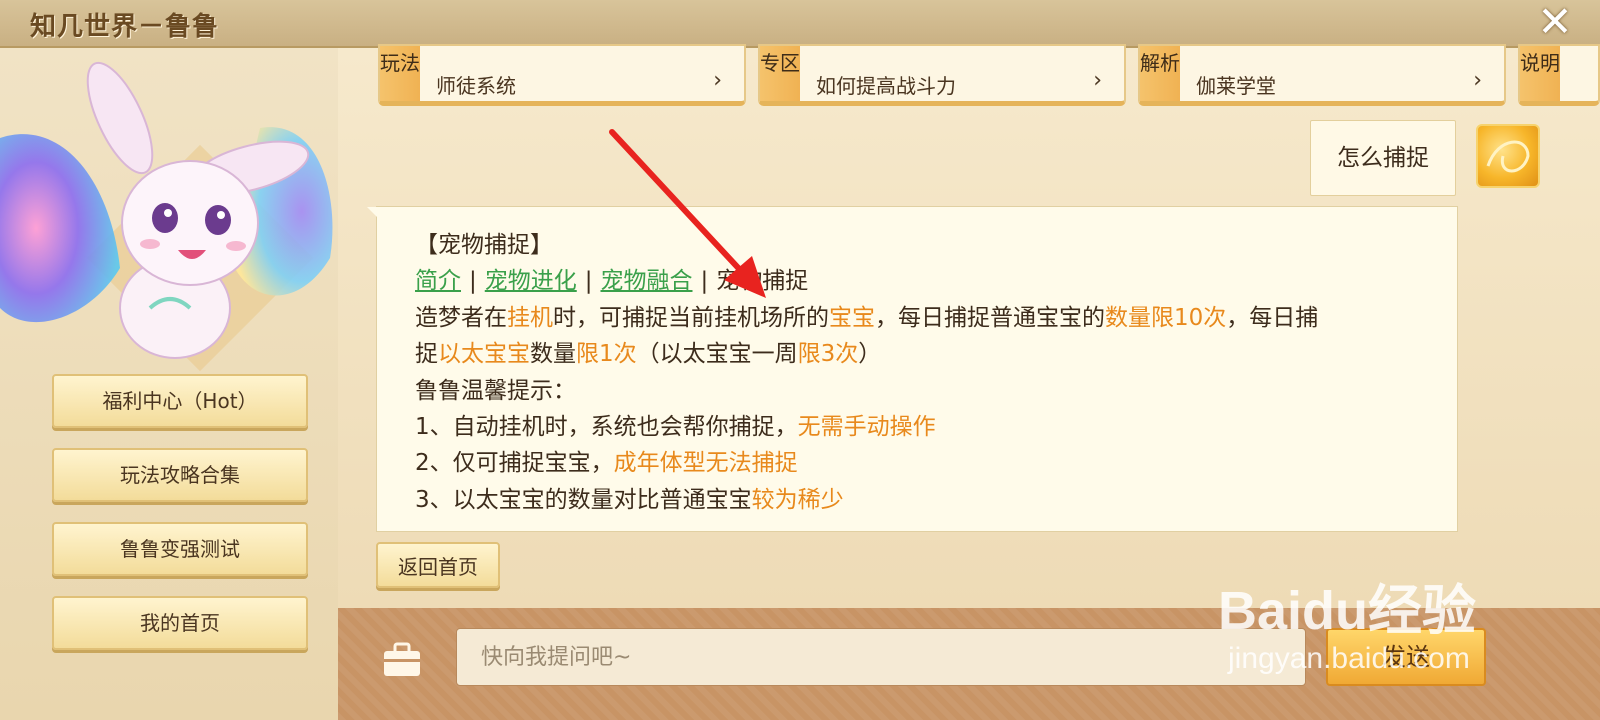 The width and height of the screenshot is (1600, 720). Describe the element at coordinates (180, 549) in the screenshot. I see `lulu-power-test-button: 鲁鲁变强测试` at that location.